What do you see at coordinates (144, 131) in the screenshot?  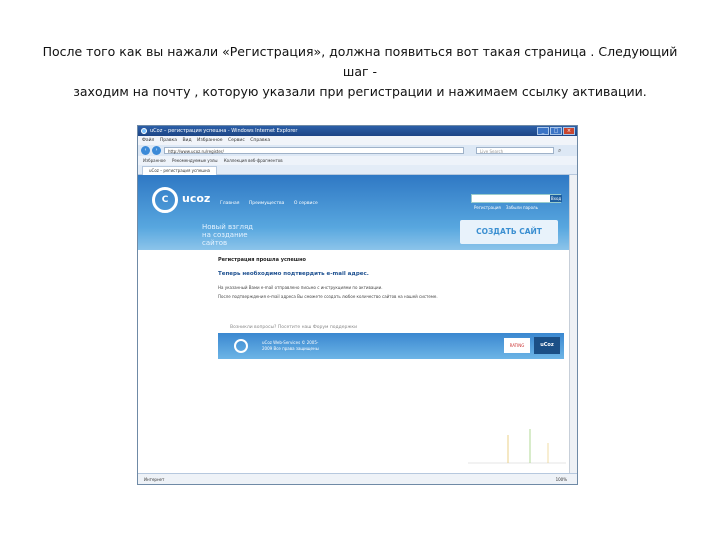 I see `browser-icon` at bounding box center [144, 131].